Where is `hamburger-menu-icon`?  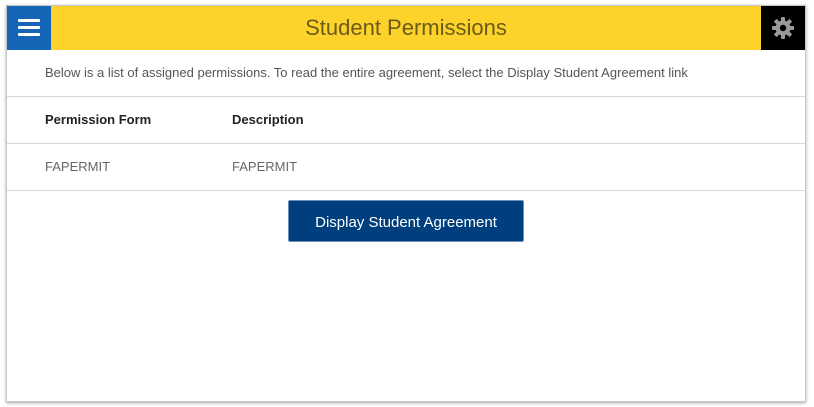
hamburger-menu-icon is located at coordinates (29, 20).